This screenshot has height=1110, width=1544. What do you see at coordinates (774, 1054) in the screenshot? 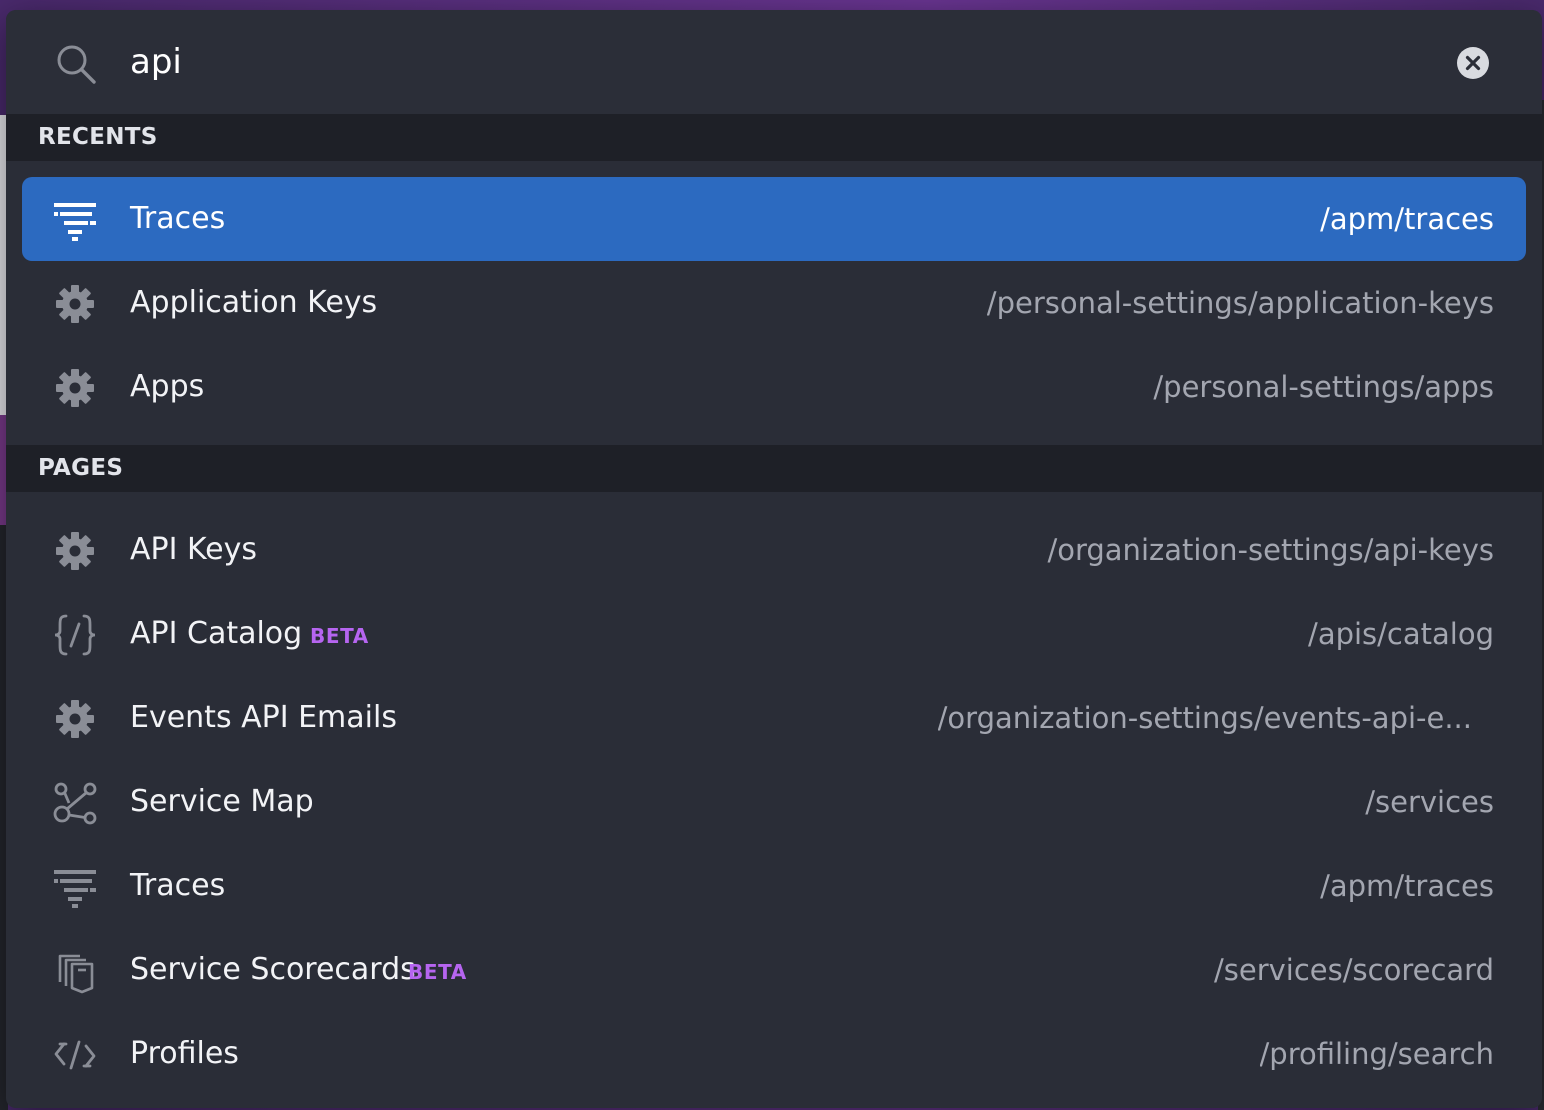
I see `page-item-profiles: Profiles /profiling/search` at bounding box center [774, 1054].